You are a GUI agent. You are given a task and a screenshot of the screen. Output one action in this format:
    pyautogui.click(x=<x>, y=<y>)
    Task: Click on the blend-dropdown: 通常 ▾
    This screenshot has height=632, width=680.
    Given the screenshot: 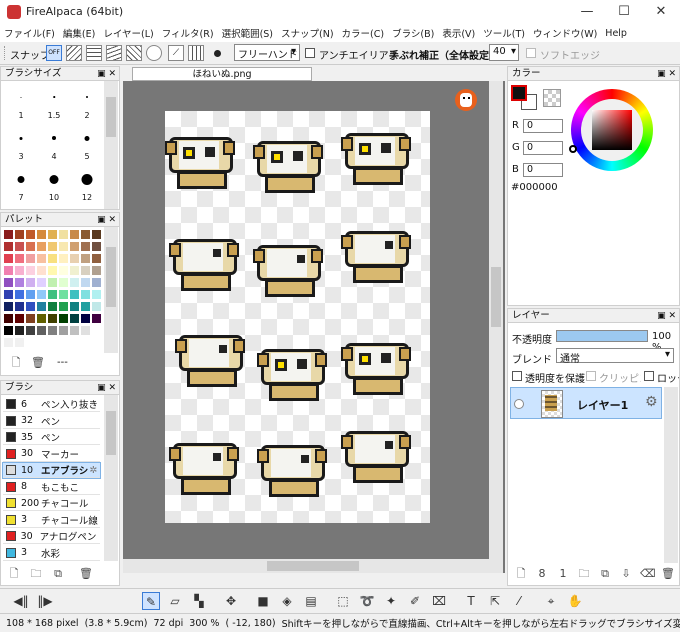 What is the action you would take?
    pyautogui.click(x=615, y=356)
    